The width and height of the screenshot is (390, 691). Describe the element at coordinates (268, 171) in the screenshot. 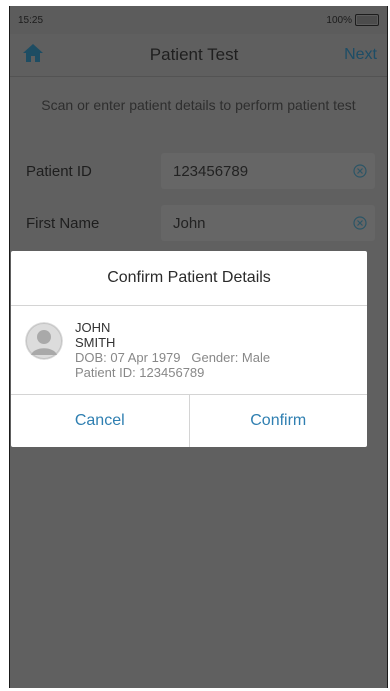

I see `patient-id-field: 123456789` at that location.